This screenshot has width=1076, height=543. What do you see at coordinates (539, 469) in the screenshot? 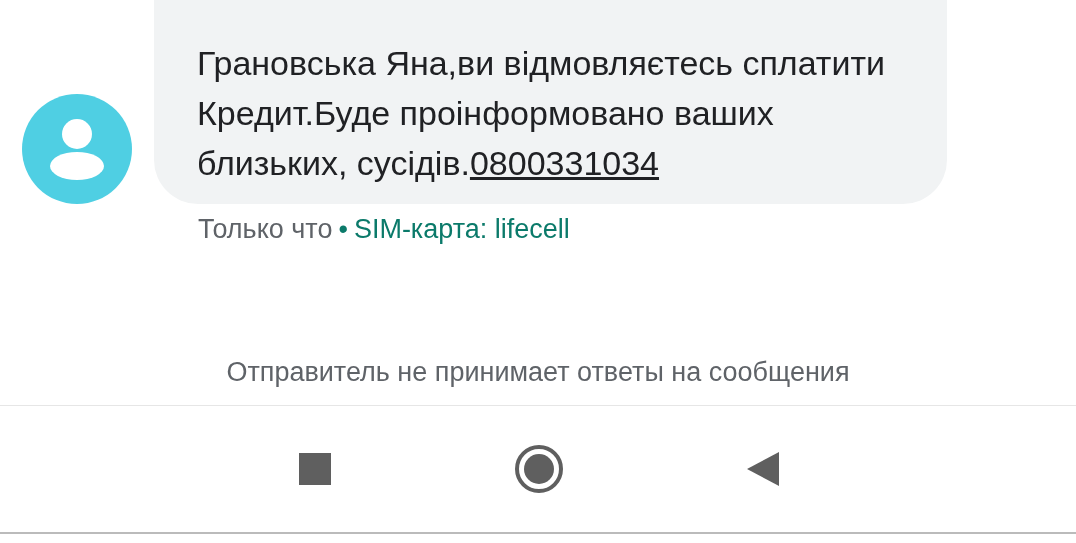
I see `home-icon` at bounding box center [539, 469].